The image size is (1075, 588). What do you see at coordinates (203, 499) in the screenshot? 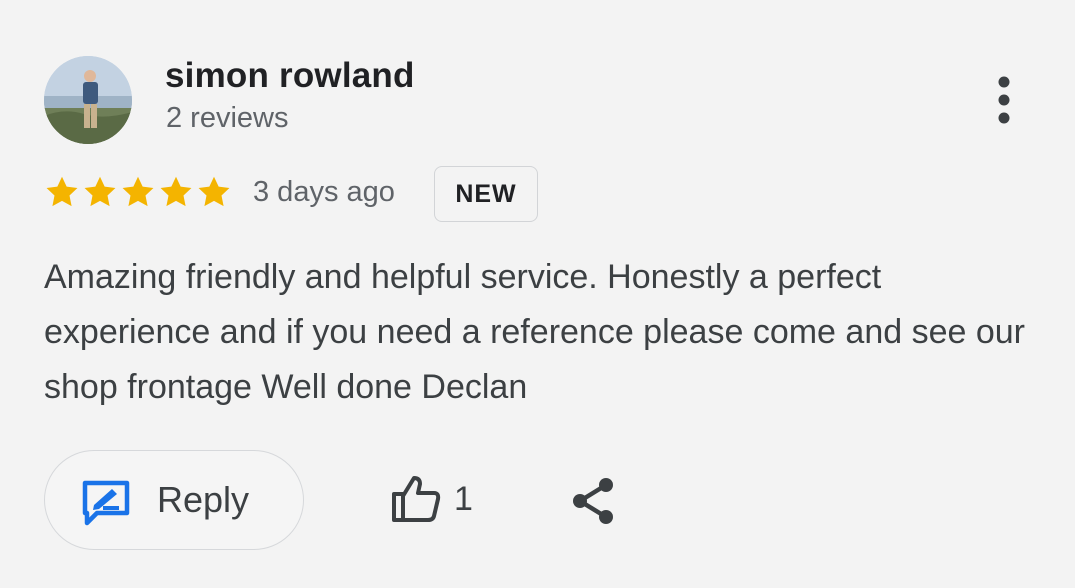
I see `reply-label: Reply` at bounding box center [203, 499].